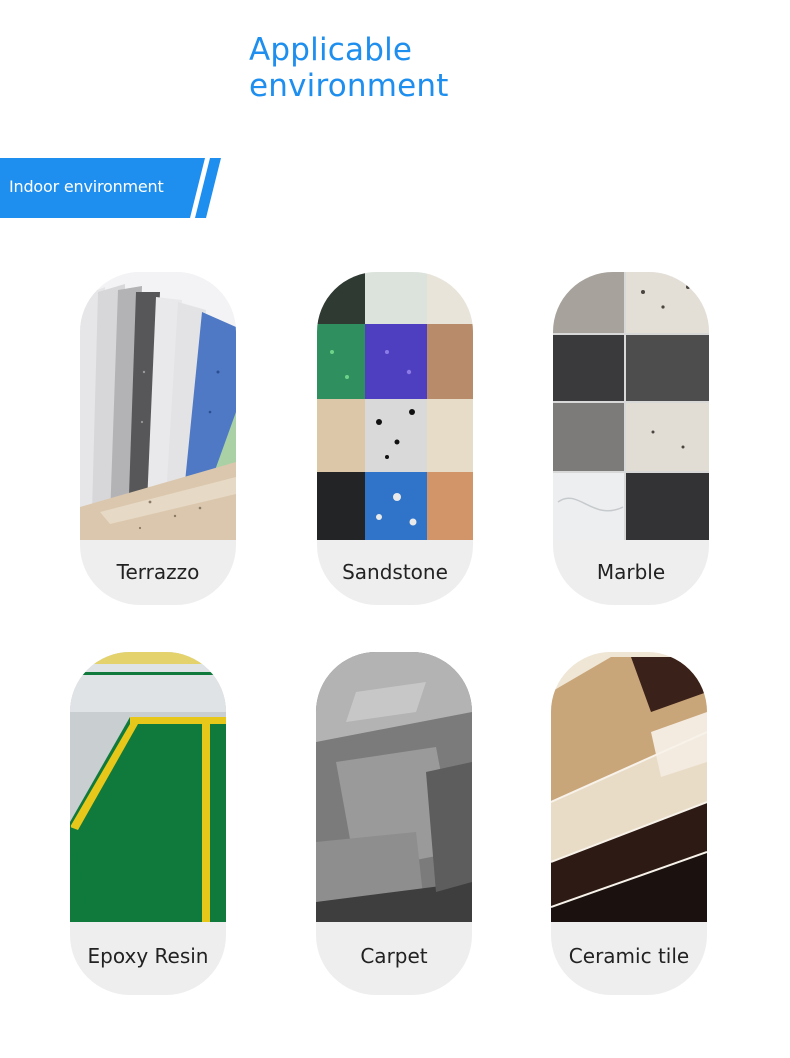 The height and width of the screenshot is (1058, 790). I want to click on material-label-sandstone: Sandstone, so click(395, 572).